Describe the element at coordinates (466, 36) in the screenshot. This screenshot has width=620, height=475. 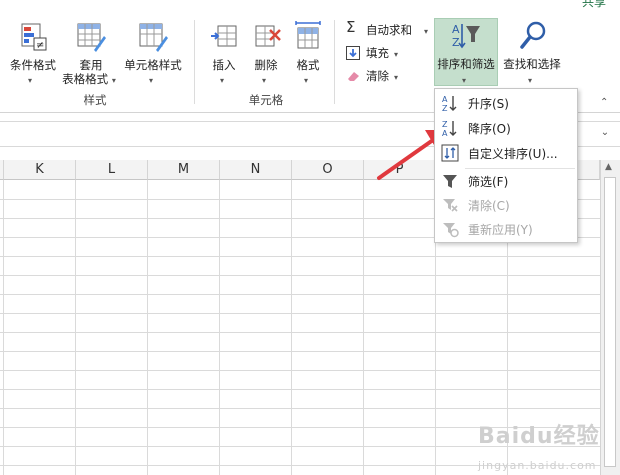
I see `sort-filter-icon: A Z` at that location.